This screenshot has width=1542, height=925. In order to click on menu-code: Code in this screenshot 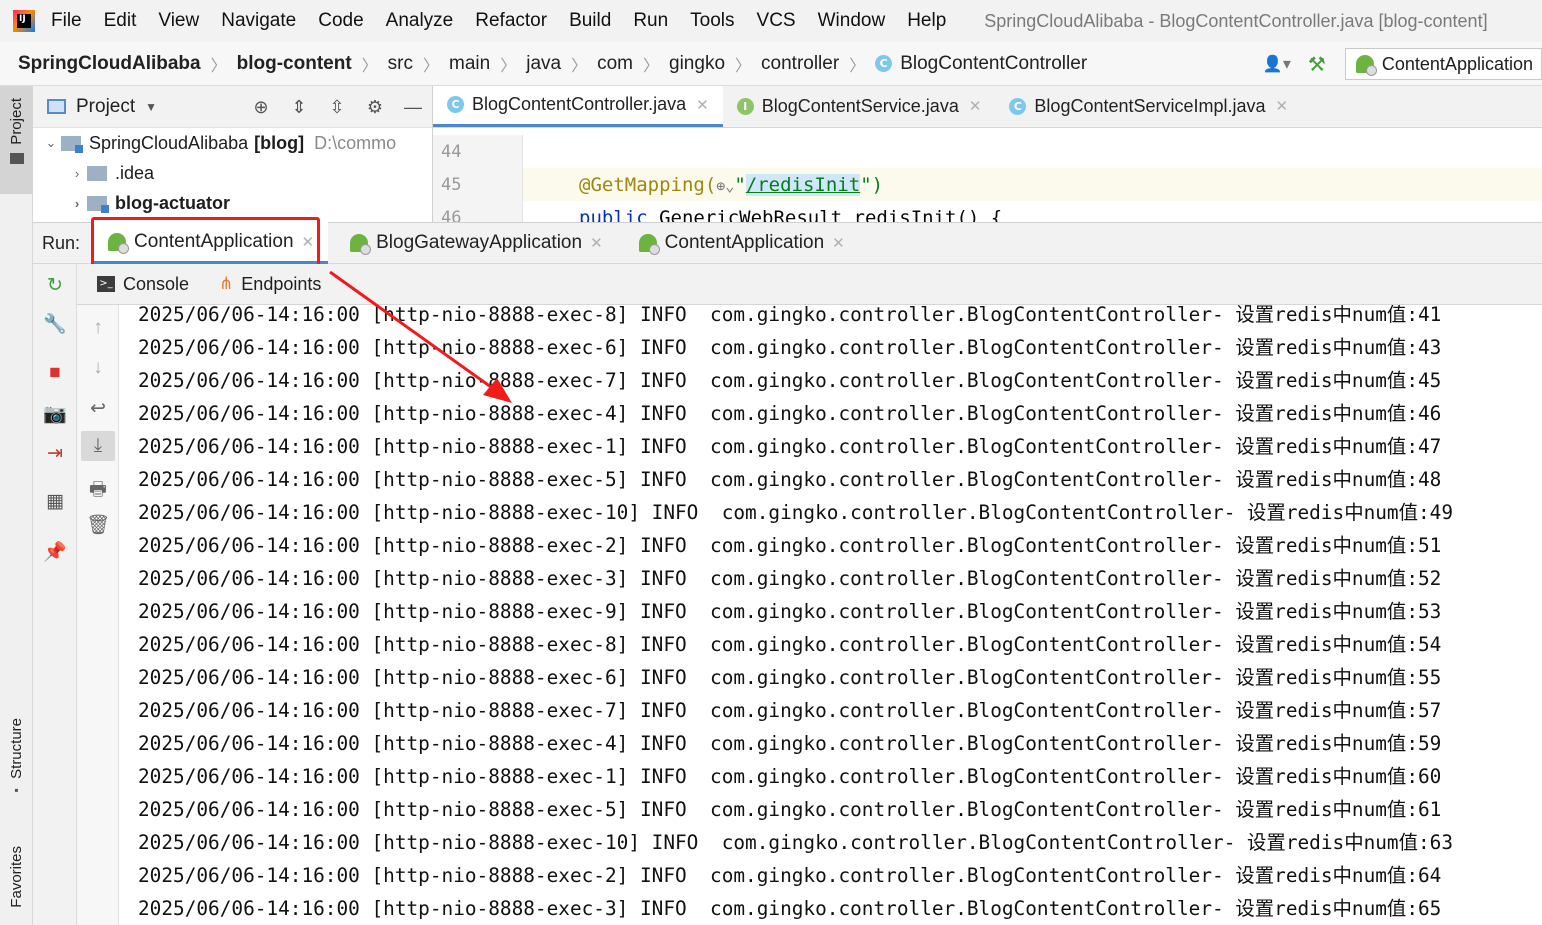, I will do `click(340, 21)`.